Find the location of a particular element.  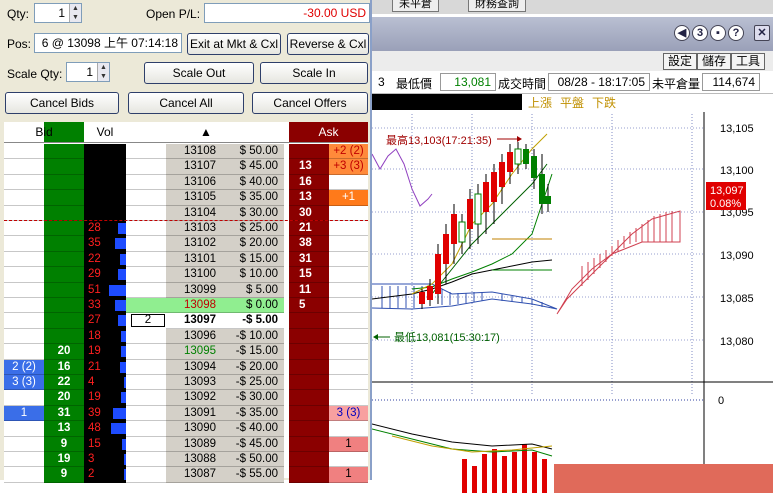

price-cell: 13100 is located at coordinates (193, 275).